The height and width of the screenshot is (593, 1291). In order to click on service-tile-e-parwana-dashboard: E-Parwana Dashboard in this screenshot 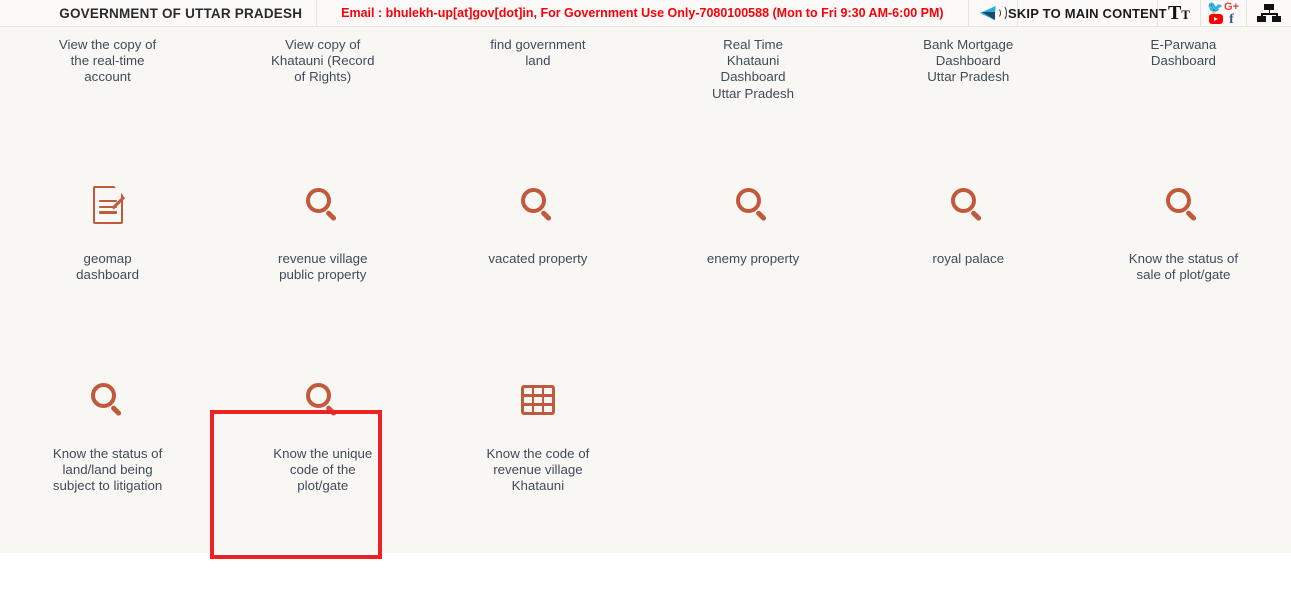, I will do `click(1183, 97)`.